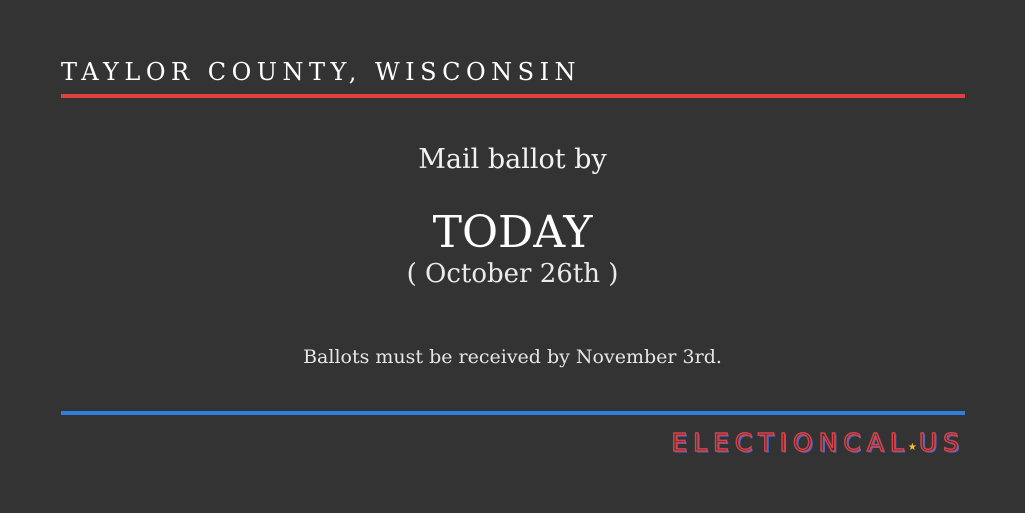 The image size is (1025, 513). What do you see at coordinates (512, 159) in the screenshot?
I see `lead-text: Mail ballot by` at bounding box center [512, 159].